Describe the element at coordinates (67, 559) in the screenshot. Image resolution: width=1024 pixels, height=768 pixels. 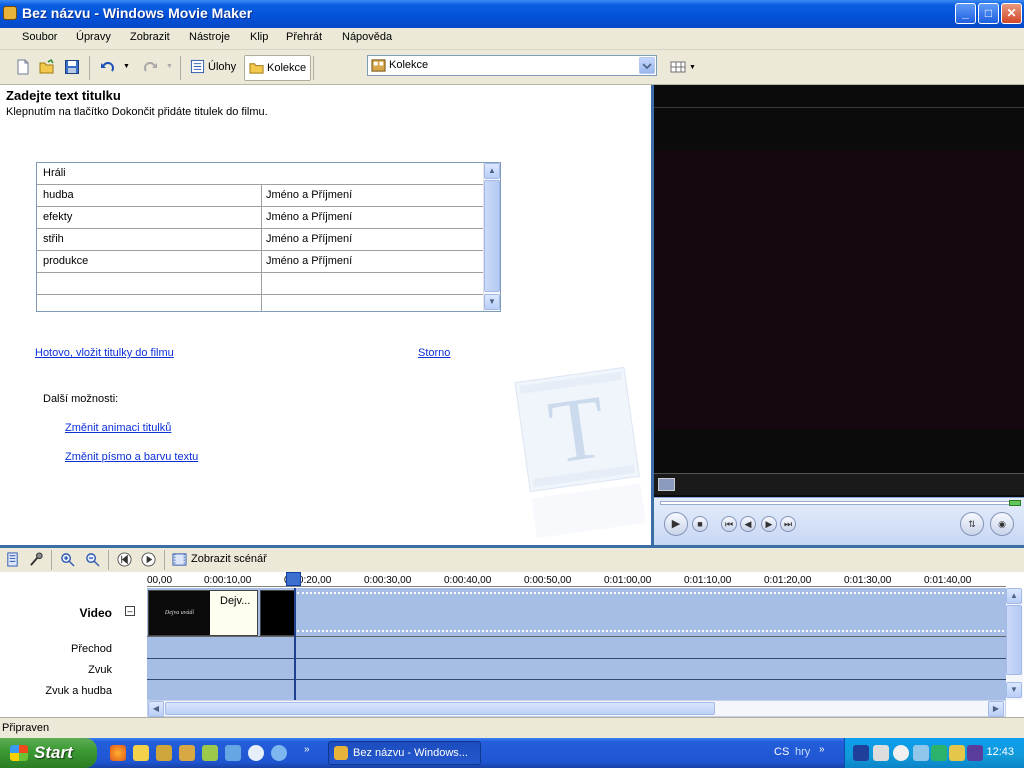
I see `zoom-in-icon` at that location.